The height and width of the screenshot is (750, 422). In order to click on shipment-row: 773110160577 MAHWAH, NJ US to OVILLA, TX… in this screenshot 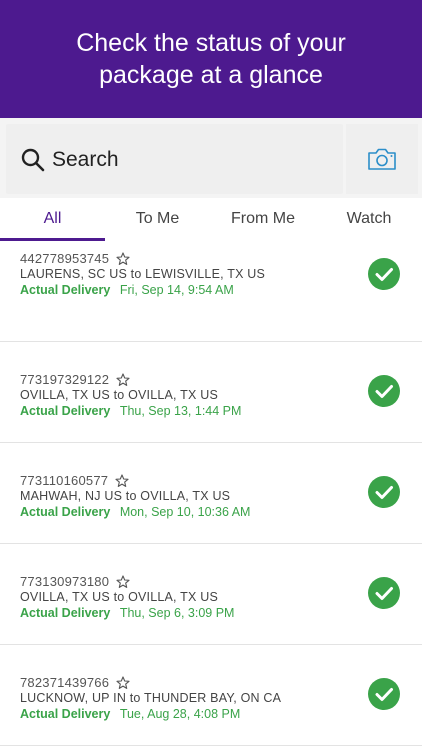, I will do `click(211, 493)`.